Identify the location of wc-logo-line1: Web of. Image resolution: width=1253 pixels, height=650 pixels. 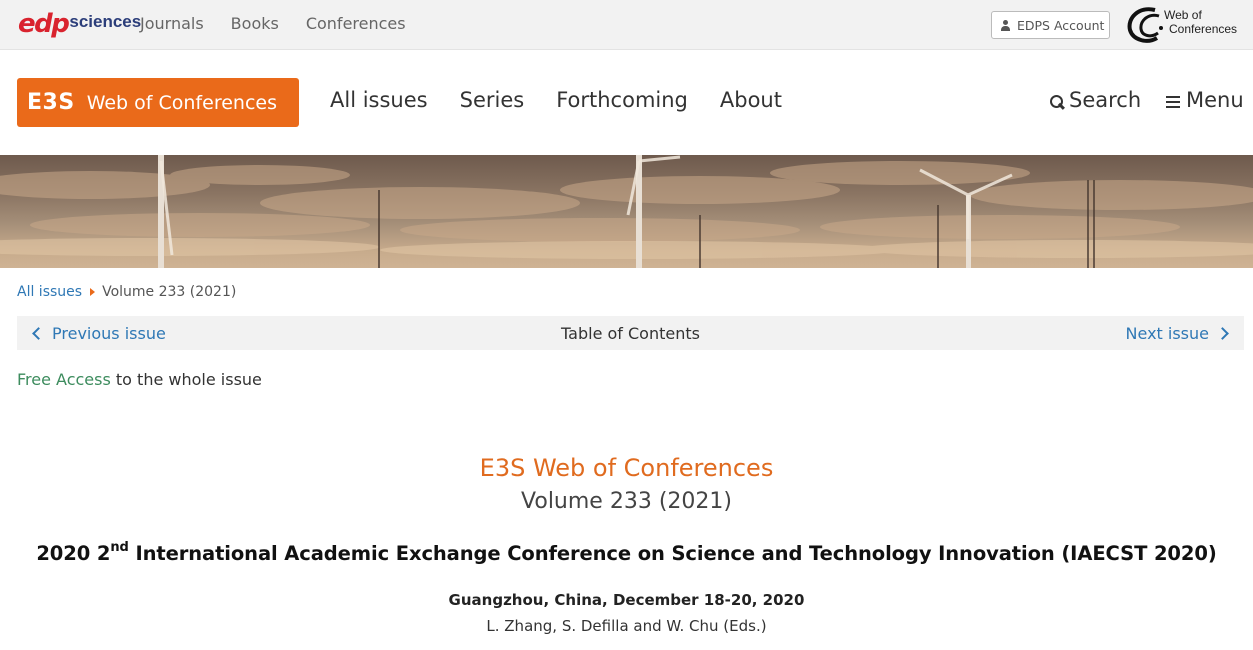
(1183, 15).